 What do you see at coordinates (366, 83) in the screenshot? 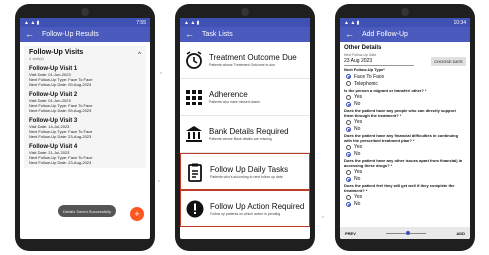
I see `option-label: Telephonic` at bounding box center [366, 83].